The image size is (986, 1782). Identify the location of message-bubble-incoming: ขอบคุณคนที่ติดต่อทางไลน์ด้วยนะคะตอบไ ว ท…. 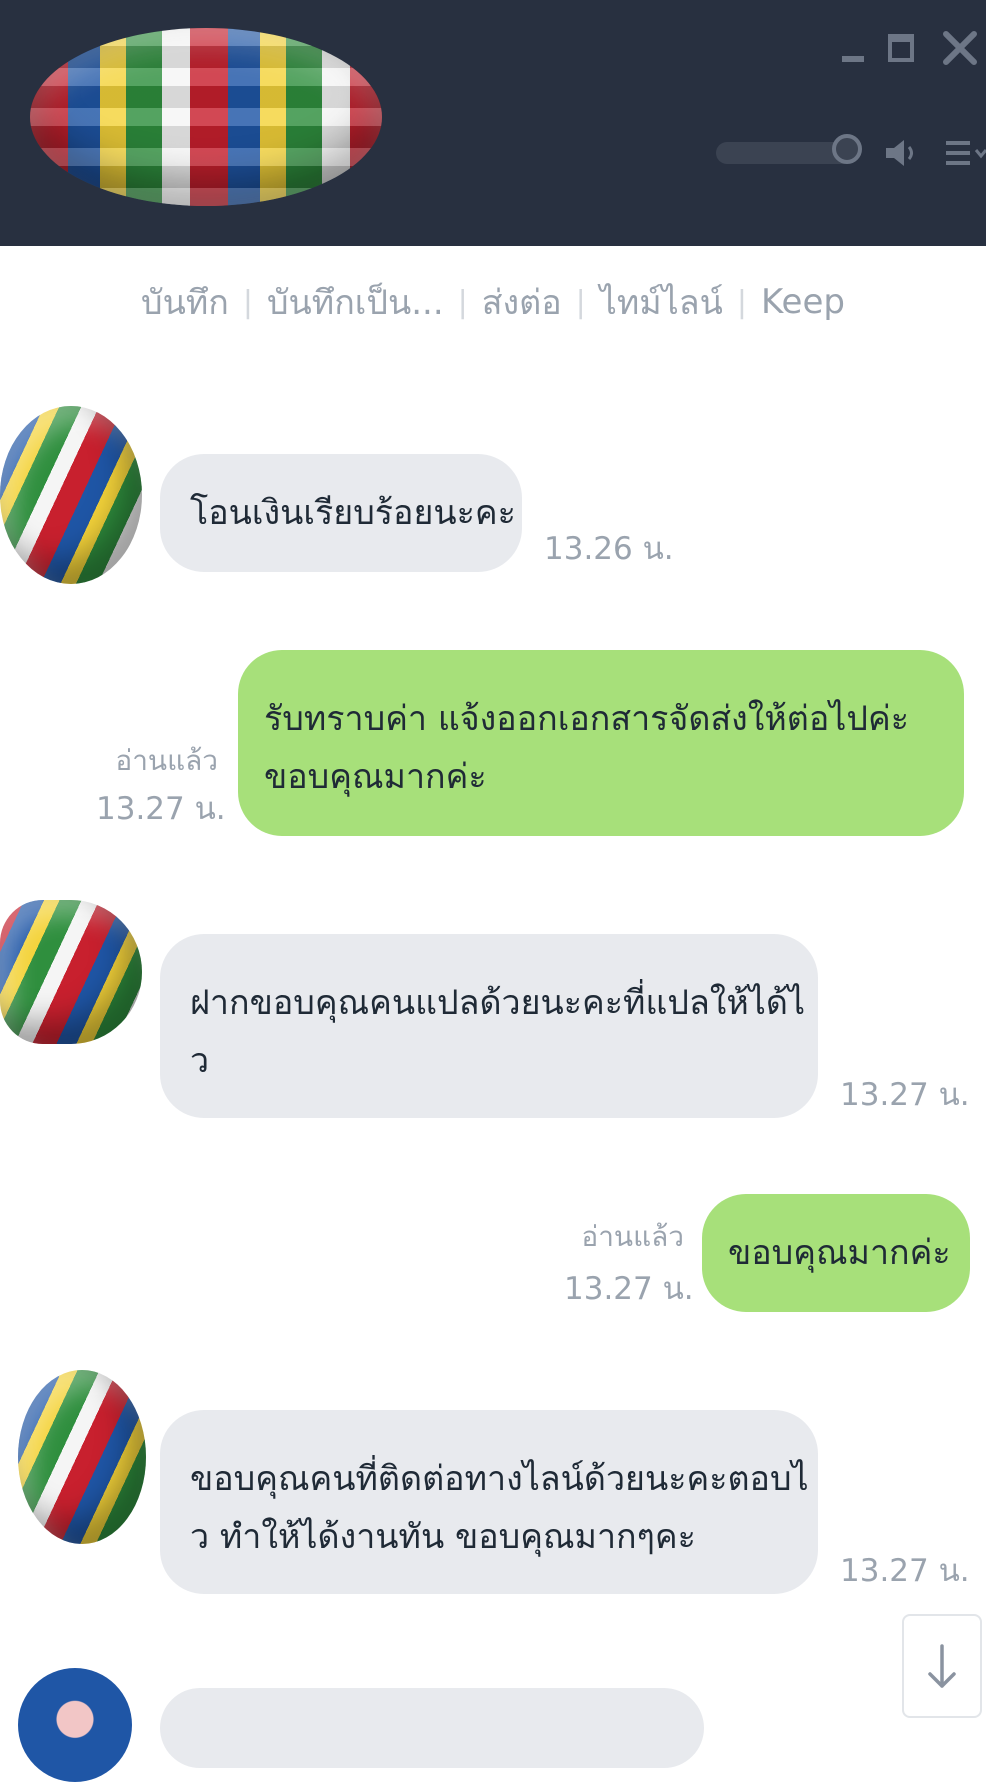
(489, 1502).